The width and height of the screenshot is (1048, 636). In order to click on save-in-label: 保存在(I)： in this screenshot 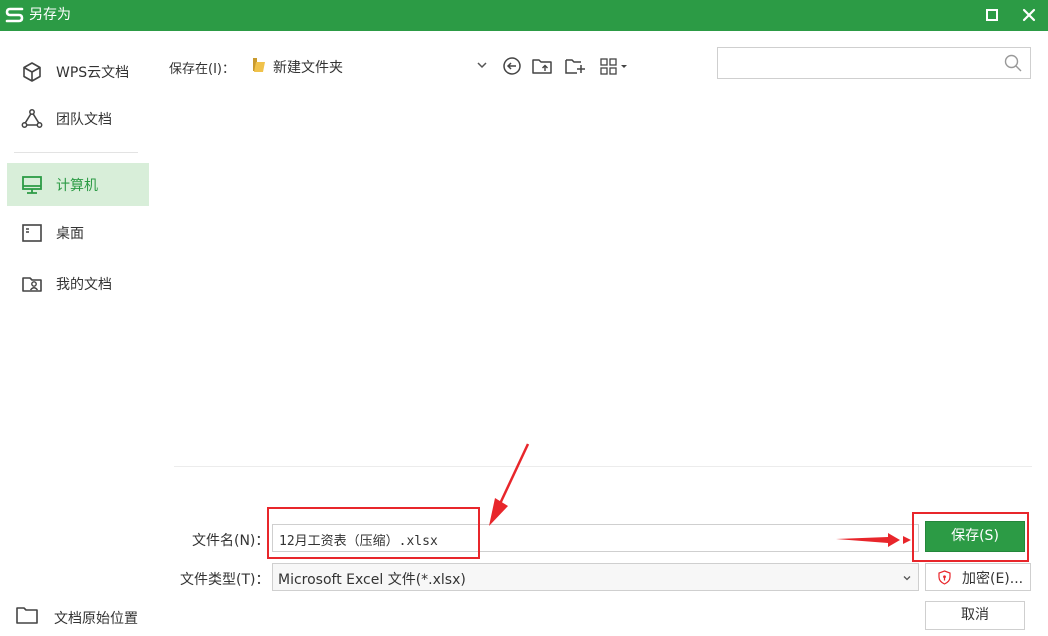, I will do `click(202, 69)`.